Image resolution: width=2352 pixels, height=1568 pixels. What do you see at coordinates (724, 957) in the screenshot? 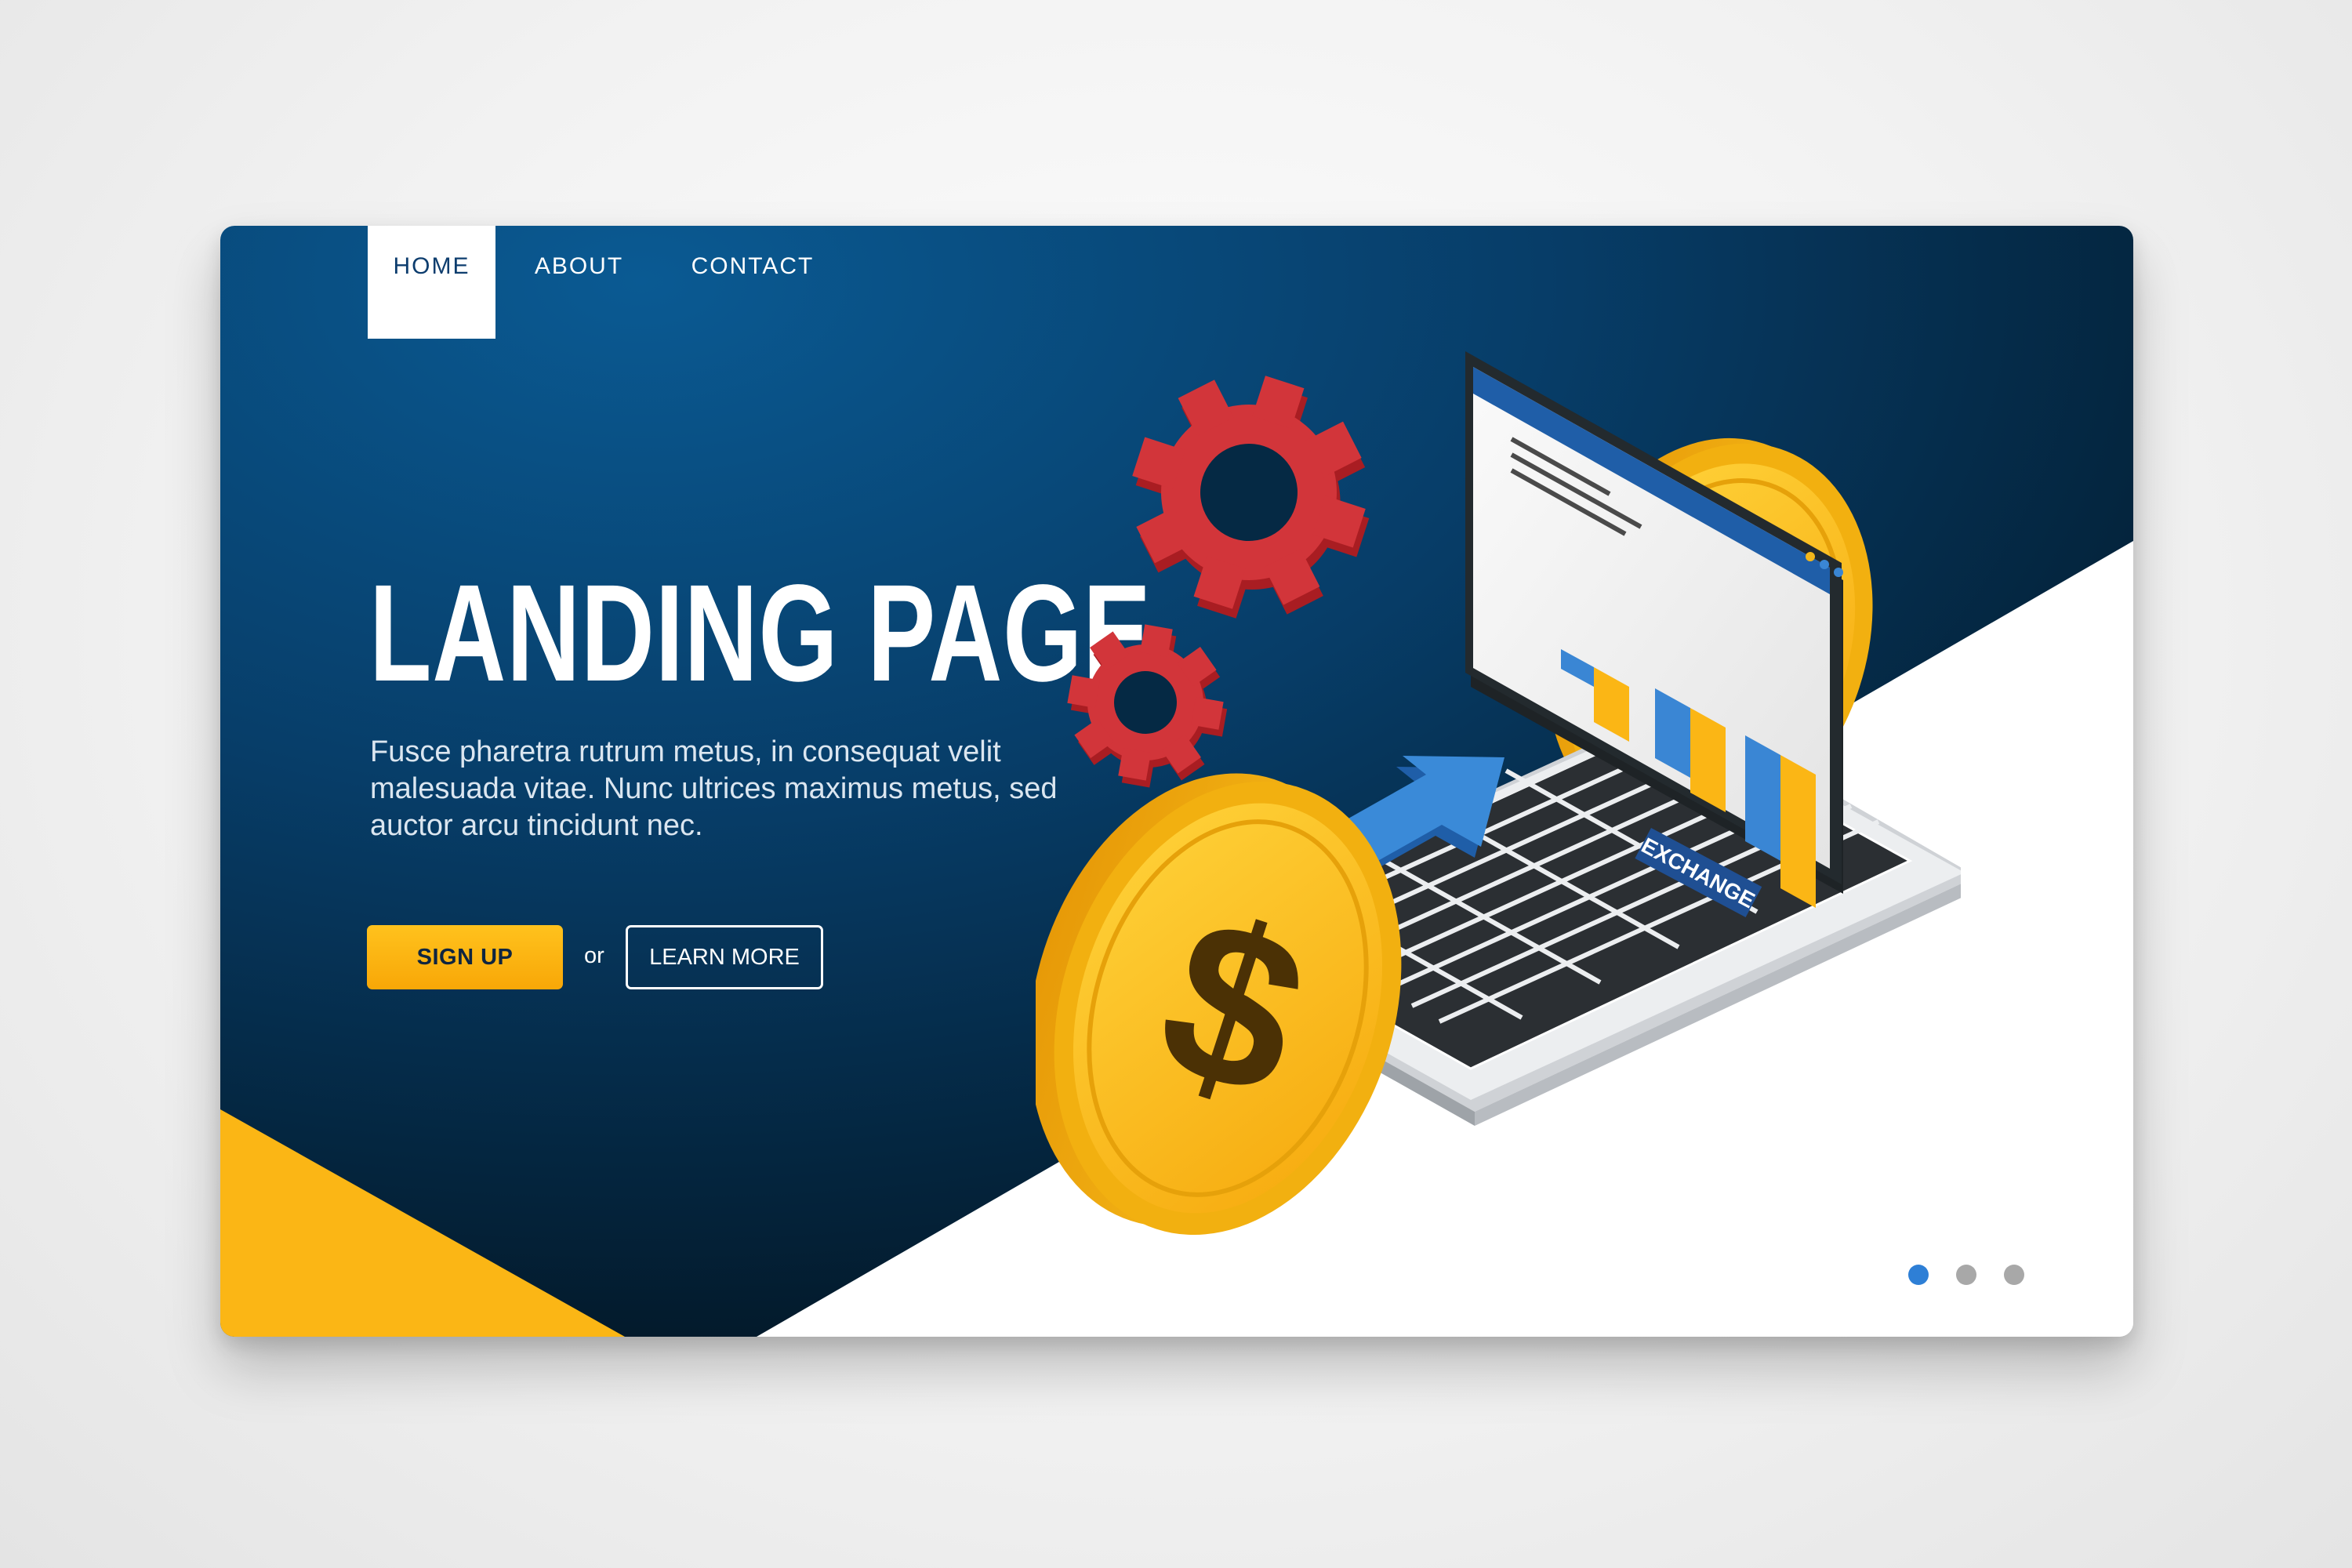
I see `learn-more-button: LEARN MORE` at bounding box center [724, 957].